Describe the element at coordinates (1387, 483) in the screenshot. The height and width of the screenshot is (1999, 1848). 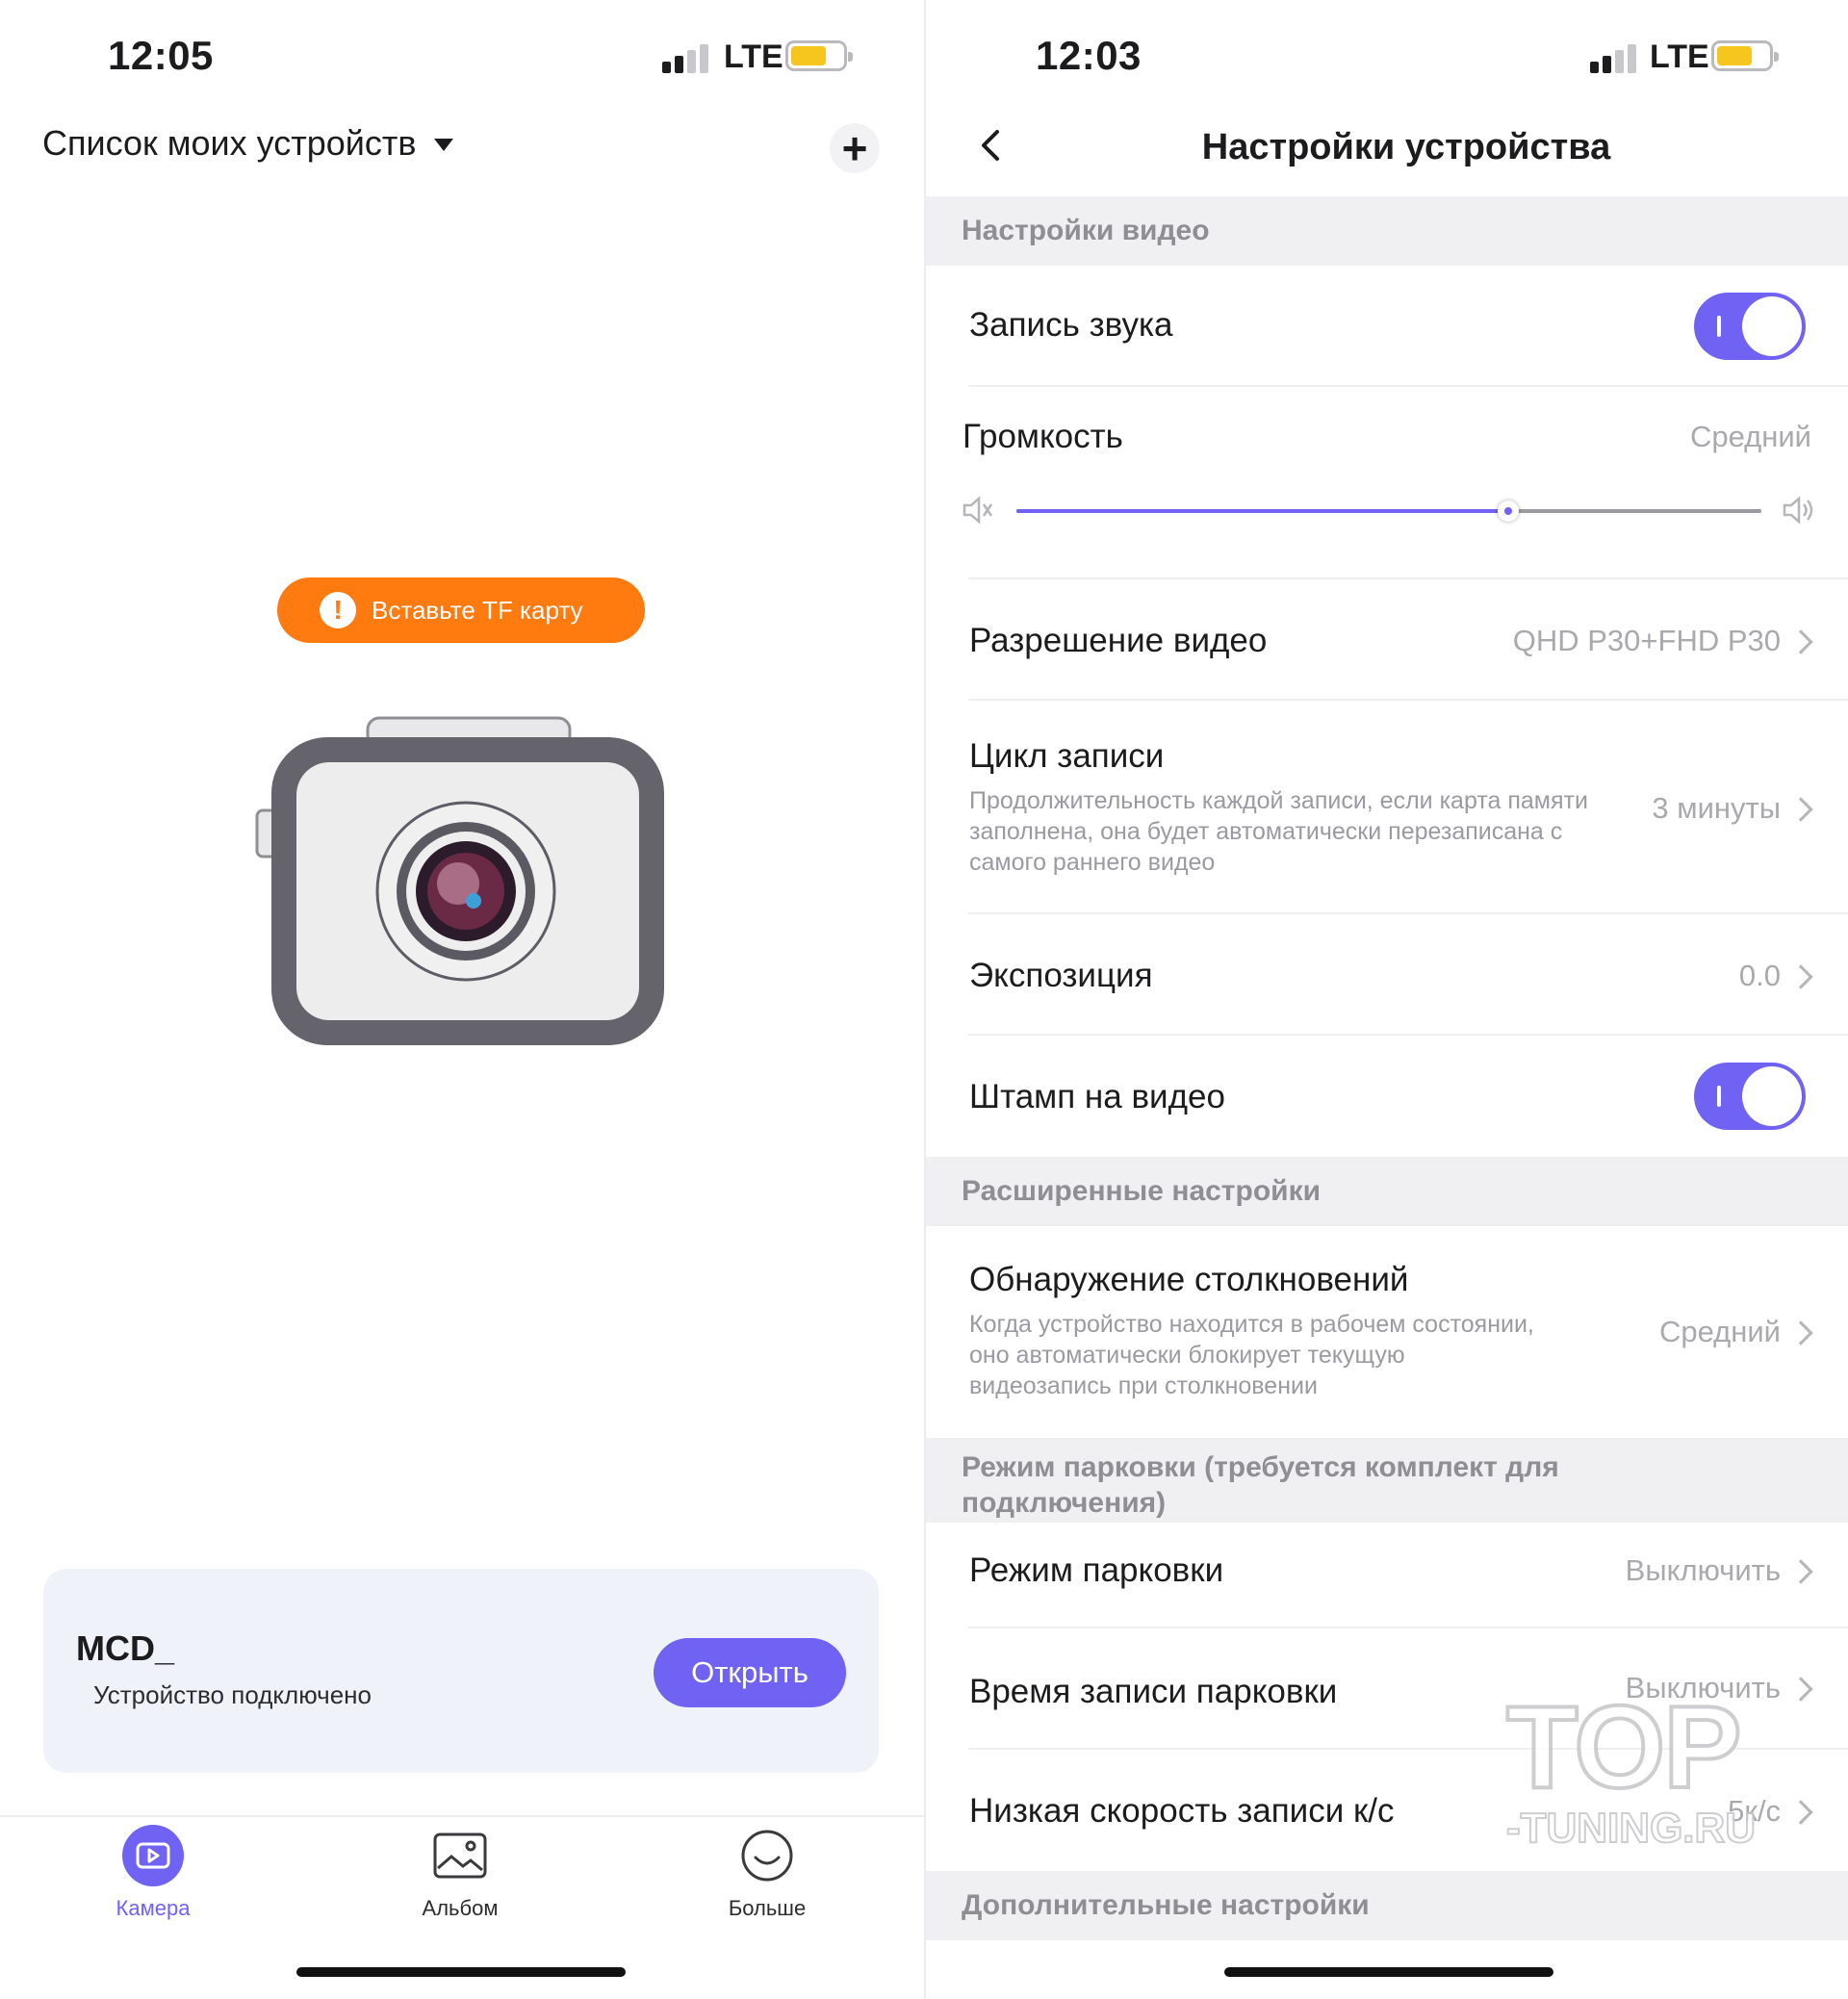
I see `row-volume: Громкость Средний` at that location.